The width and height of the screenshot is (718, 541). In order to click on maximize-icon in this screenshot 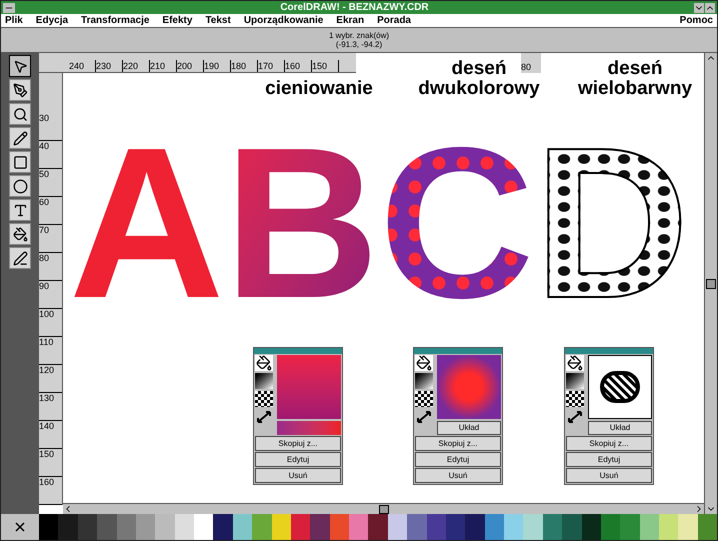, I will do `click(709, 7)`.